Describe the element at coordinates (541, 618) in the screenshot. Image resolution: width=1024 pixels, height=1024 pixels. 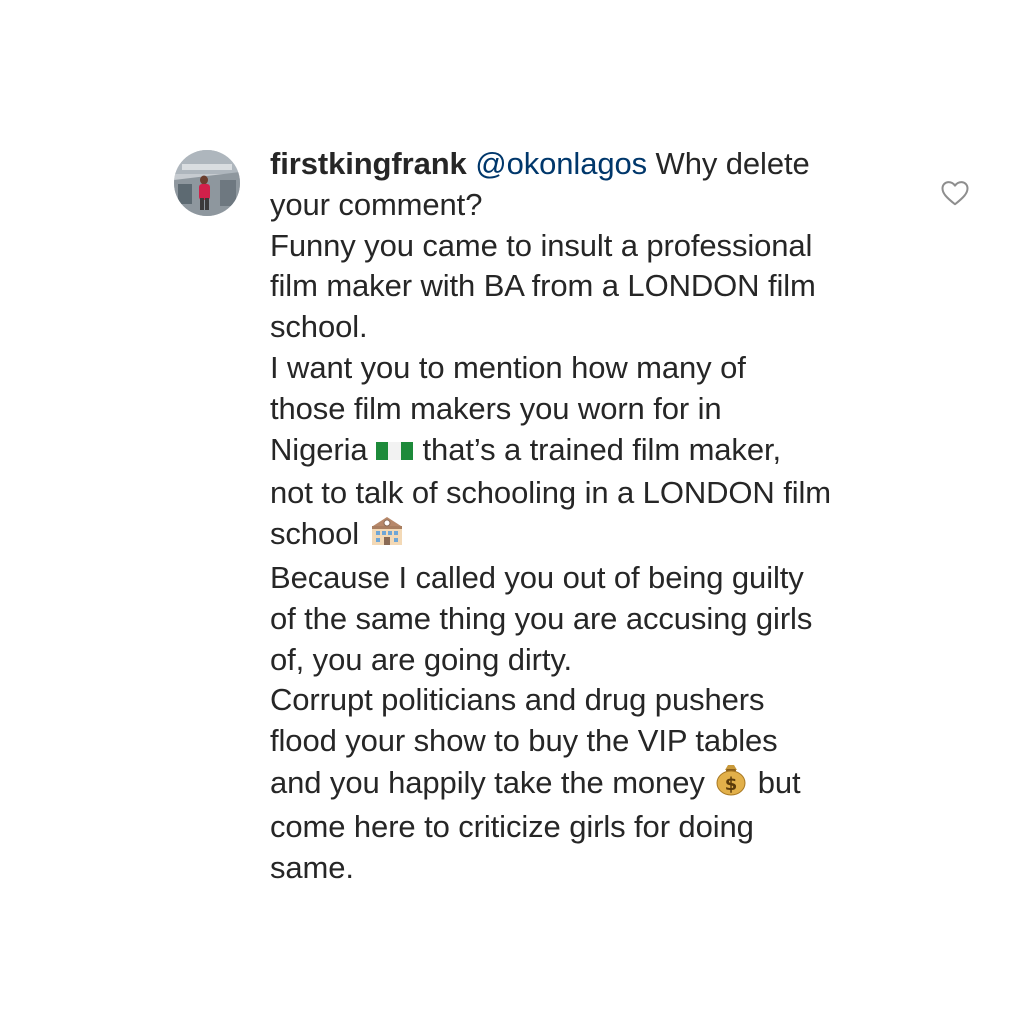
I see `comment-line: of the same thing you are accusing girls` at that location.